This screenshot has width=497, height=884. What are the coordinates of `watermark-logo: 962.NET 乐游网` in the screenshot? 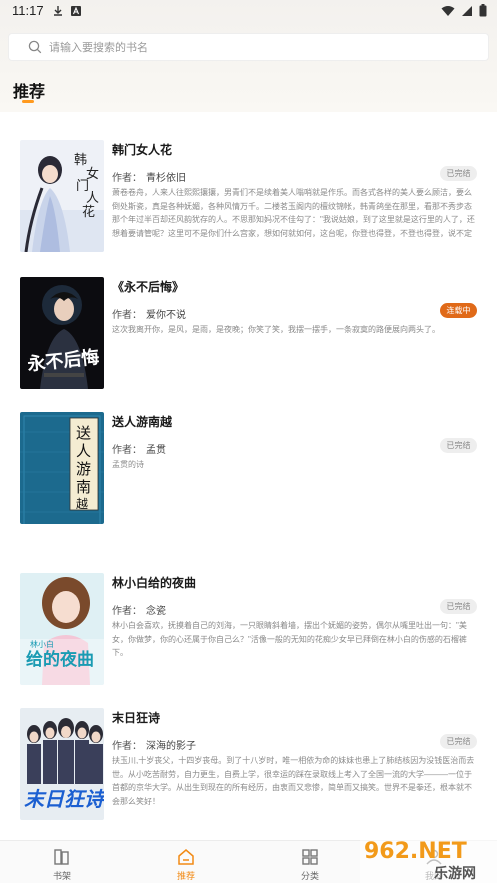 It's located at (428, 857).